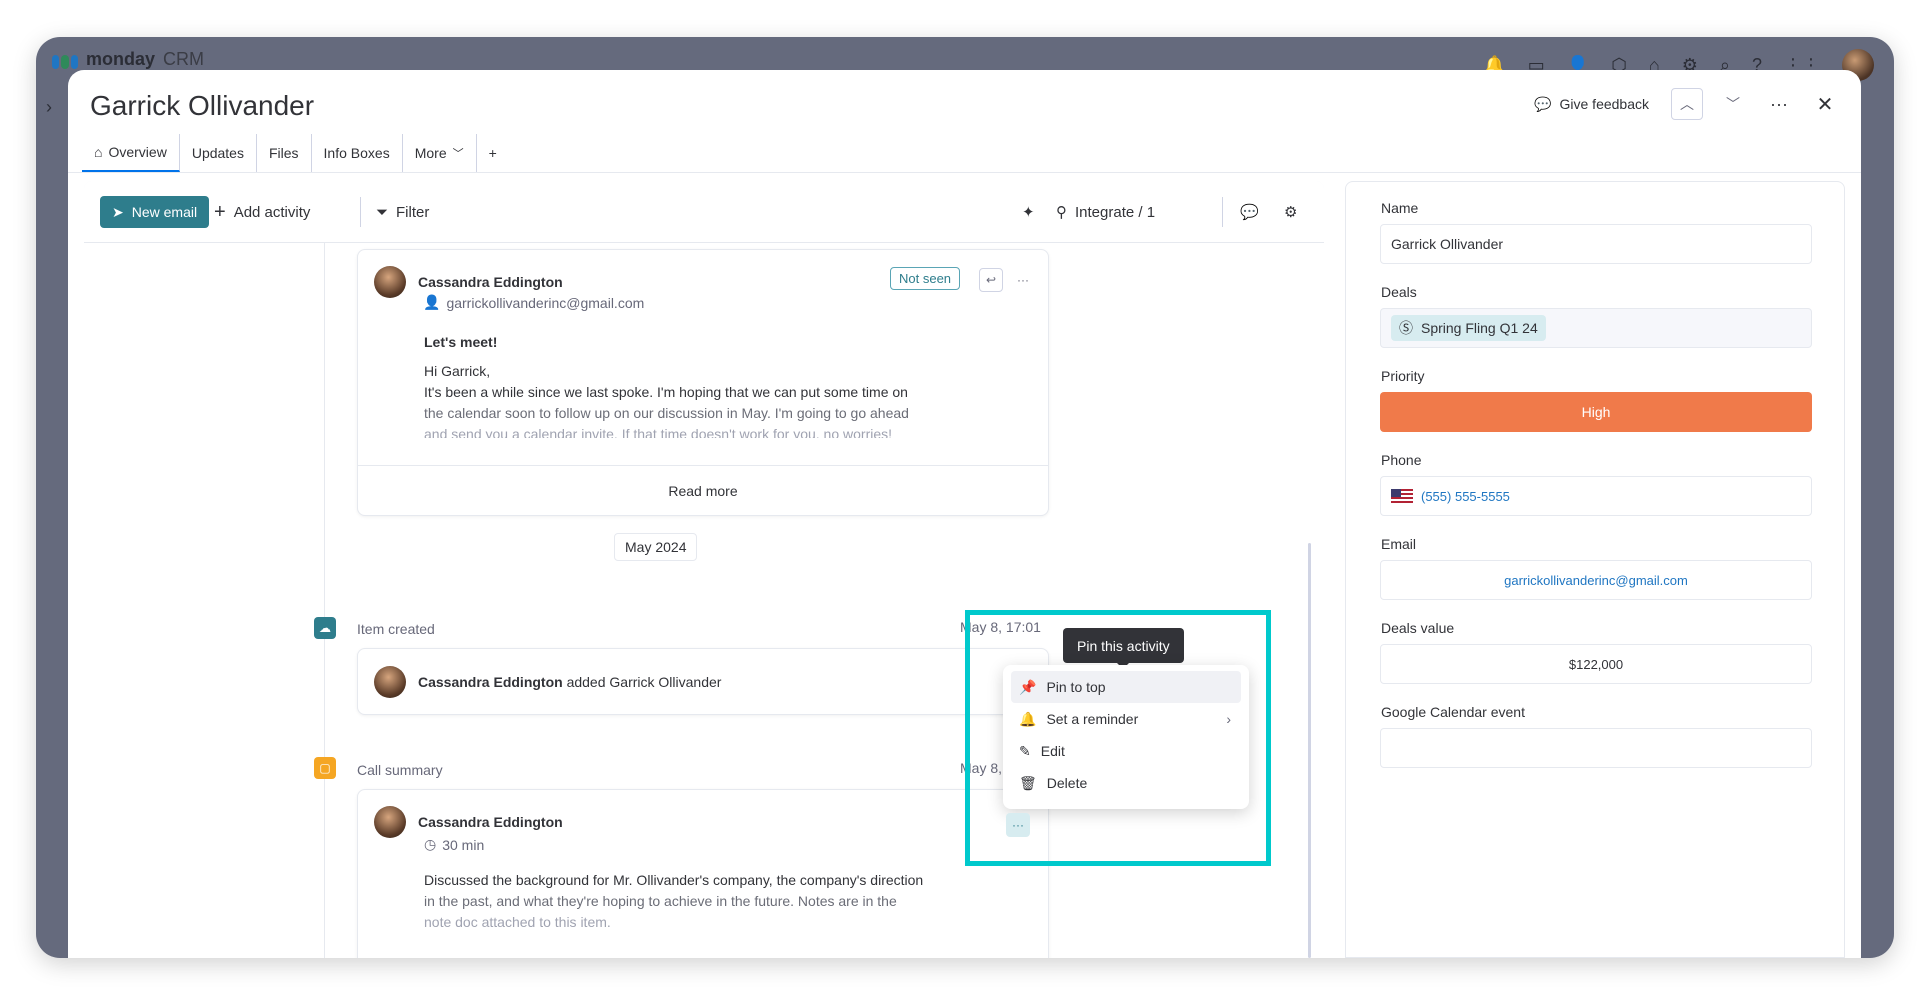 This screenshot has height=995, width=1920. I want to click on ai-sparkle-button: ✦, so click(1028, 212).